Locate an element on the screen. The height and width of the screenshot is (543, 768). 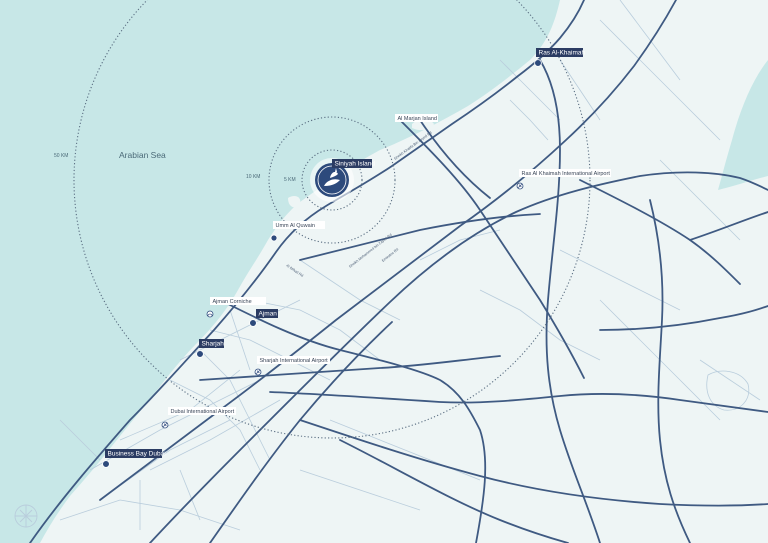
city-label: Ras Al-Khaimah is located at coordinates (562, 53).